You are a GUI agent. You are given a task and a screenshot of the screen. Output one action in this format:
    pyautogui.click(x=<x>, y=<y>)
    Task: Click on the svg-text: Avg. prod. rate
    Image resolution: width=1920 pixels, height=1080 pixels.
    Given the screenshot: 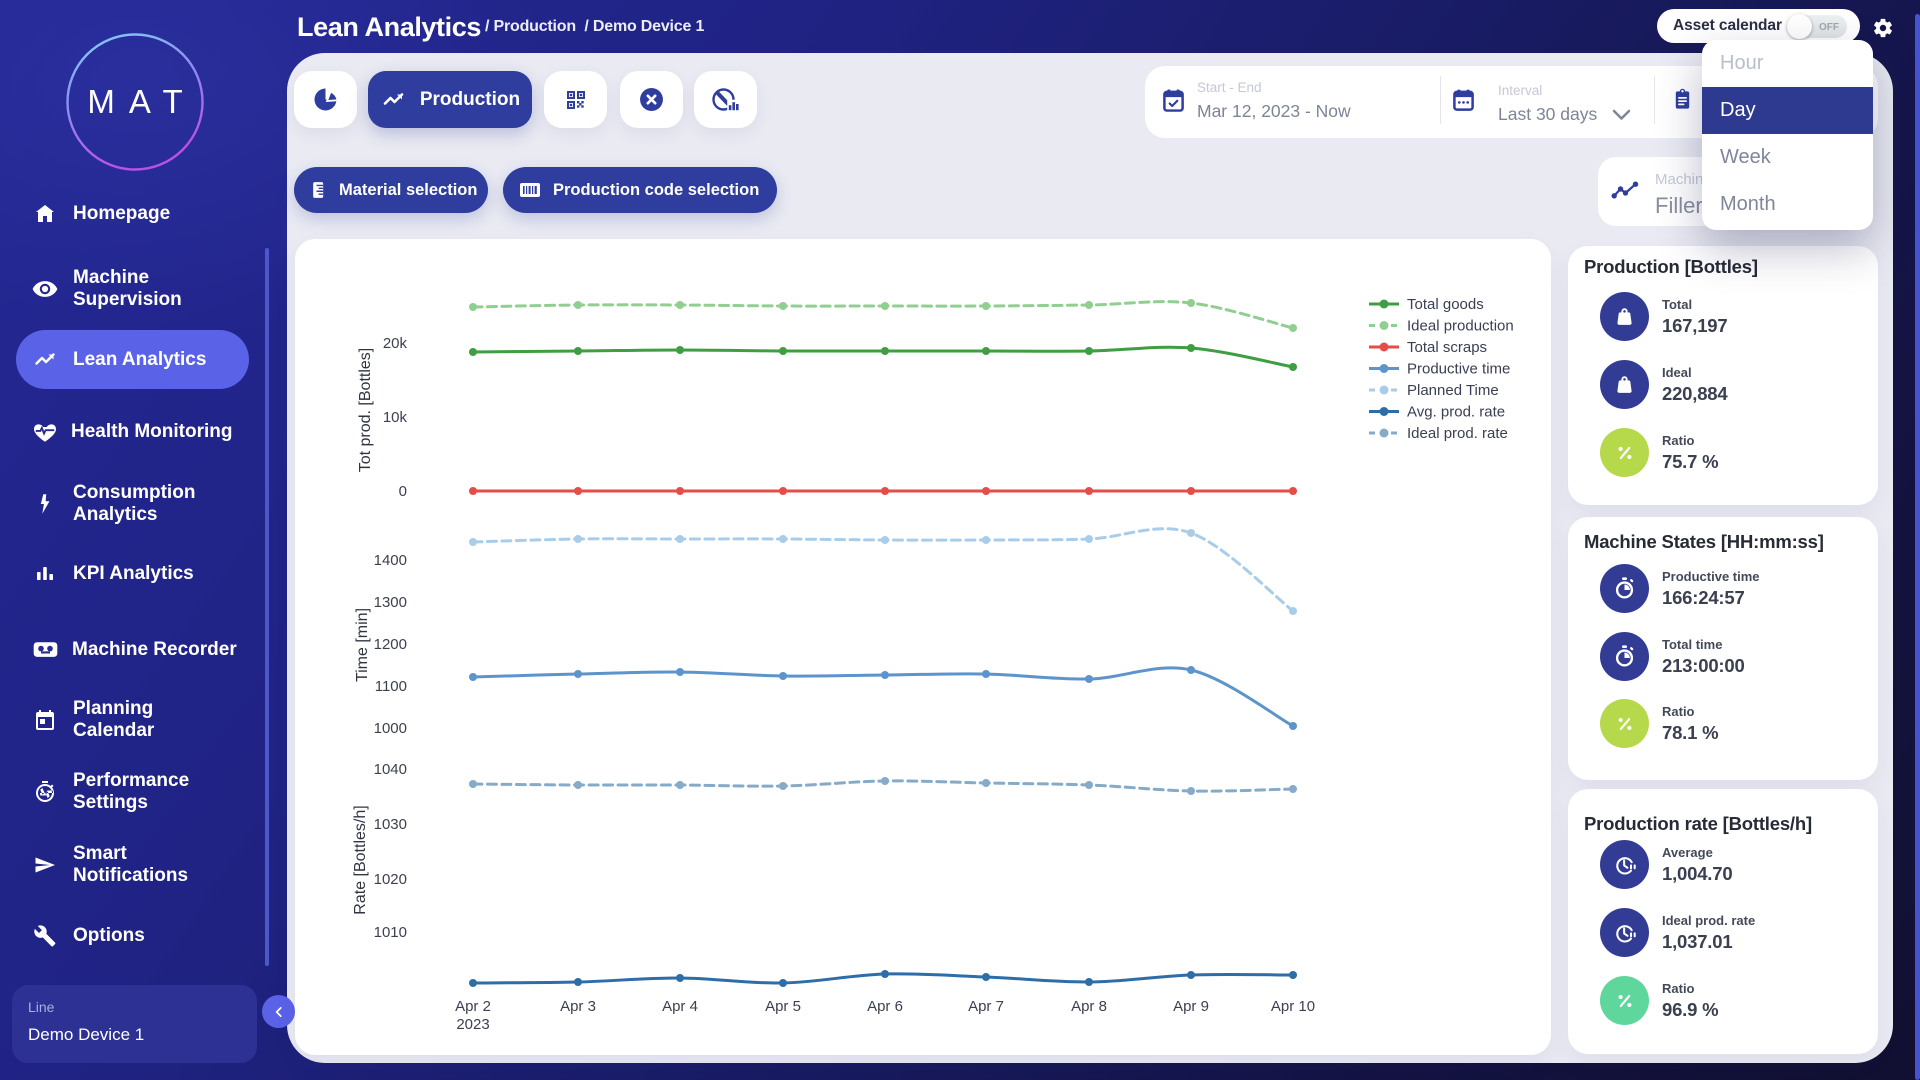 What is the action you would take?
    pyautogui.click(x=1456, y=412)
    